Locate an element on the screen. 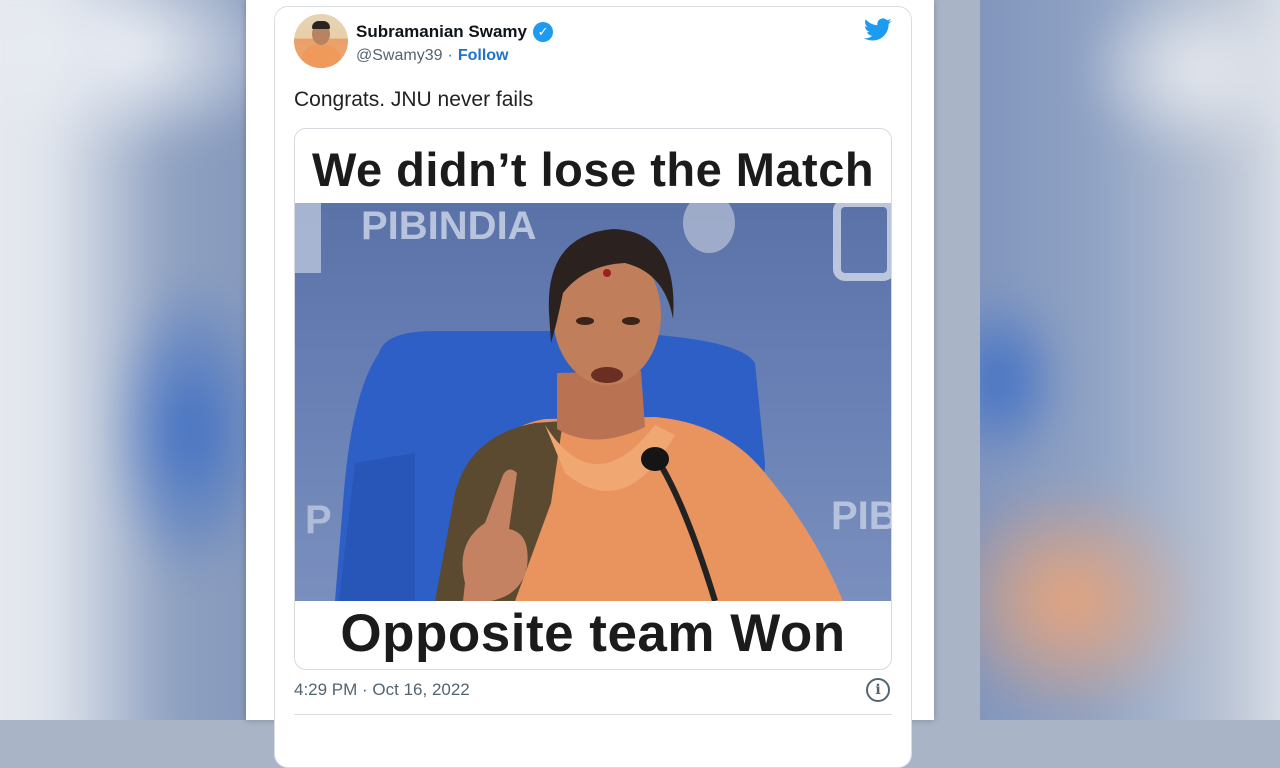  tweet-footer: 4:29 PM · Oct 16, 2022 i is located at coordinates (594, 692).